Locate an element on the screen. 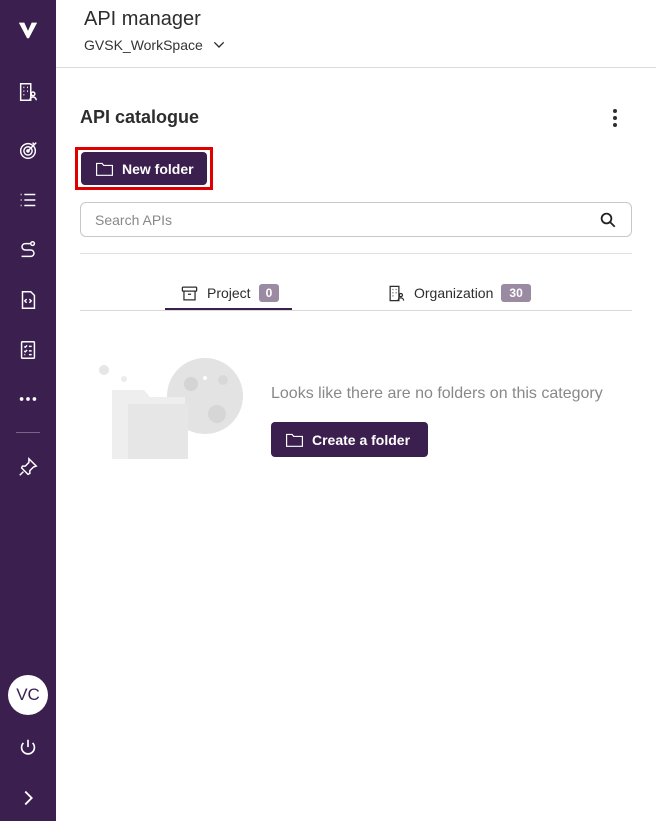  search-icon is located at coordinates (608, 220).